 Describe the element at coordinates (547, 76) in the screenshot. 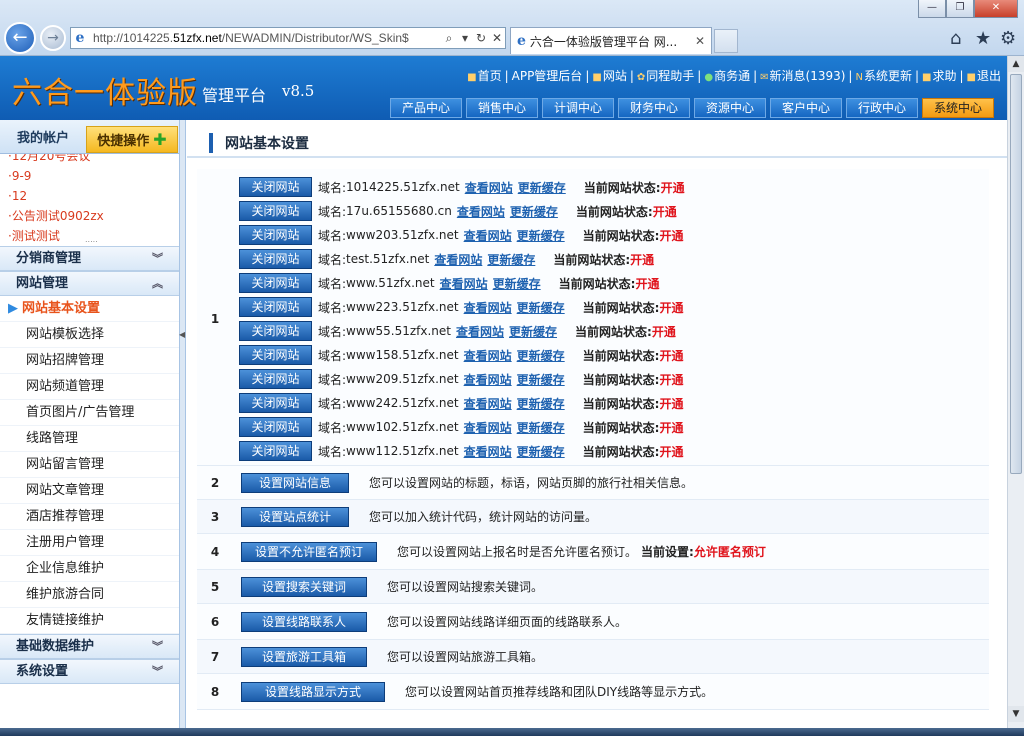

I see `top-link-app: APP管理后台` at that location.